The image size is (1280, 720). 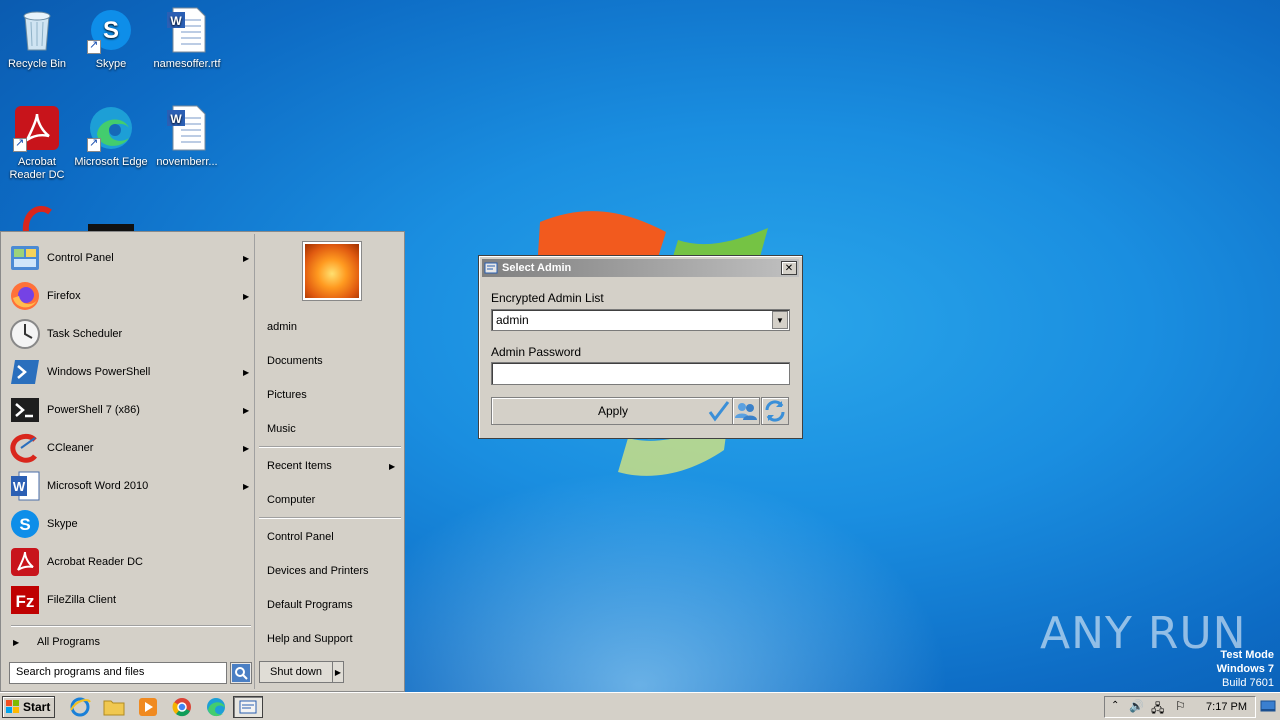 What do you see at coordinates (70, 448) in the screenshot?
I see `start-item-label: CCleaner` at bounding box center [70, 448].